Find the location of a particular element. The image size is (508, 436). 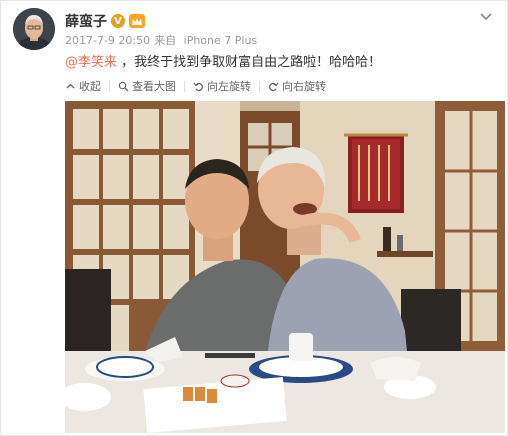

post-text: @李笑来 ，我终于找到争取财富自由之路啦！哈哈哈！ is located at coordinates (223, 60).